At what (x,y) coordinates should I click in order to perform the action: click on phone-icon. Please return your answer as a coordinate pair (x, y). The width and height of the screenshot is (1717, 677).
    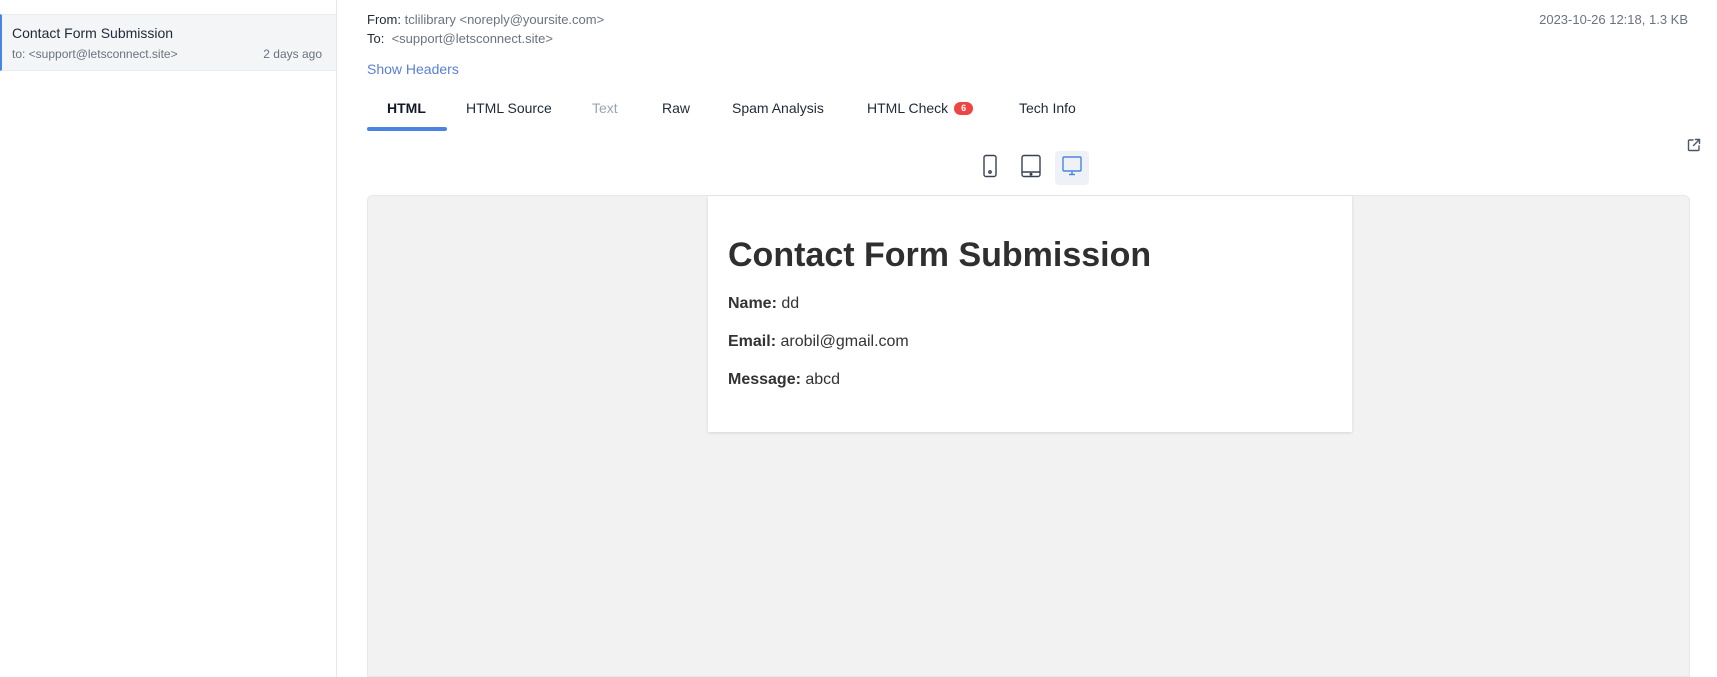
    Looking at the image, I should click on (990, 168).